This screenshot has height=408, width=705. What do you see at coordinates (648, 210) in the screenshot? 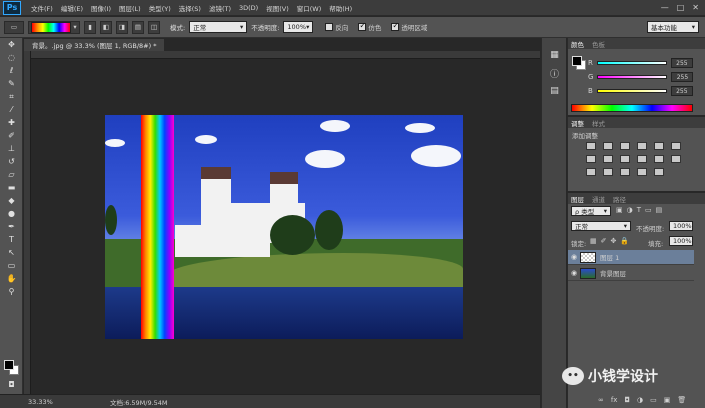
I see `shape-filter-icon: ▭` at bounding box center [648, 210].